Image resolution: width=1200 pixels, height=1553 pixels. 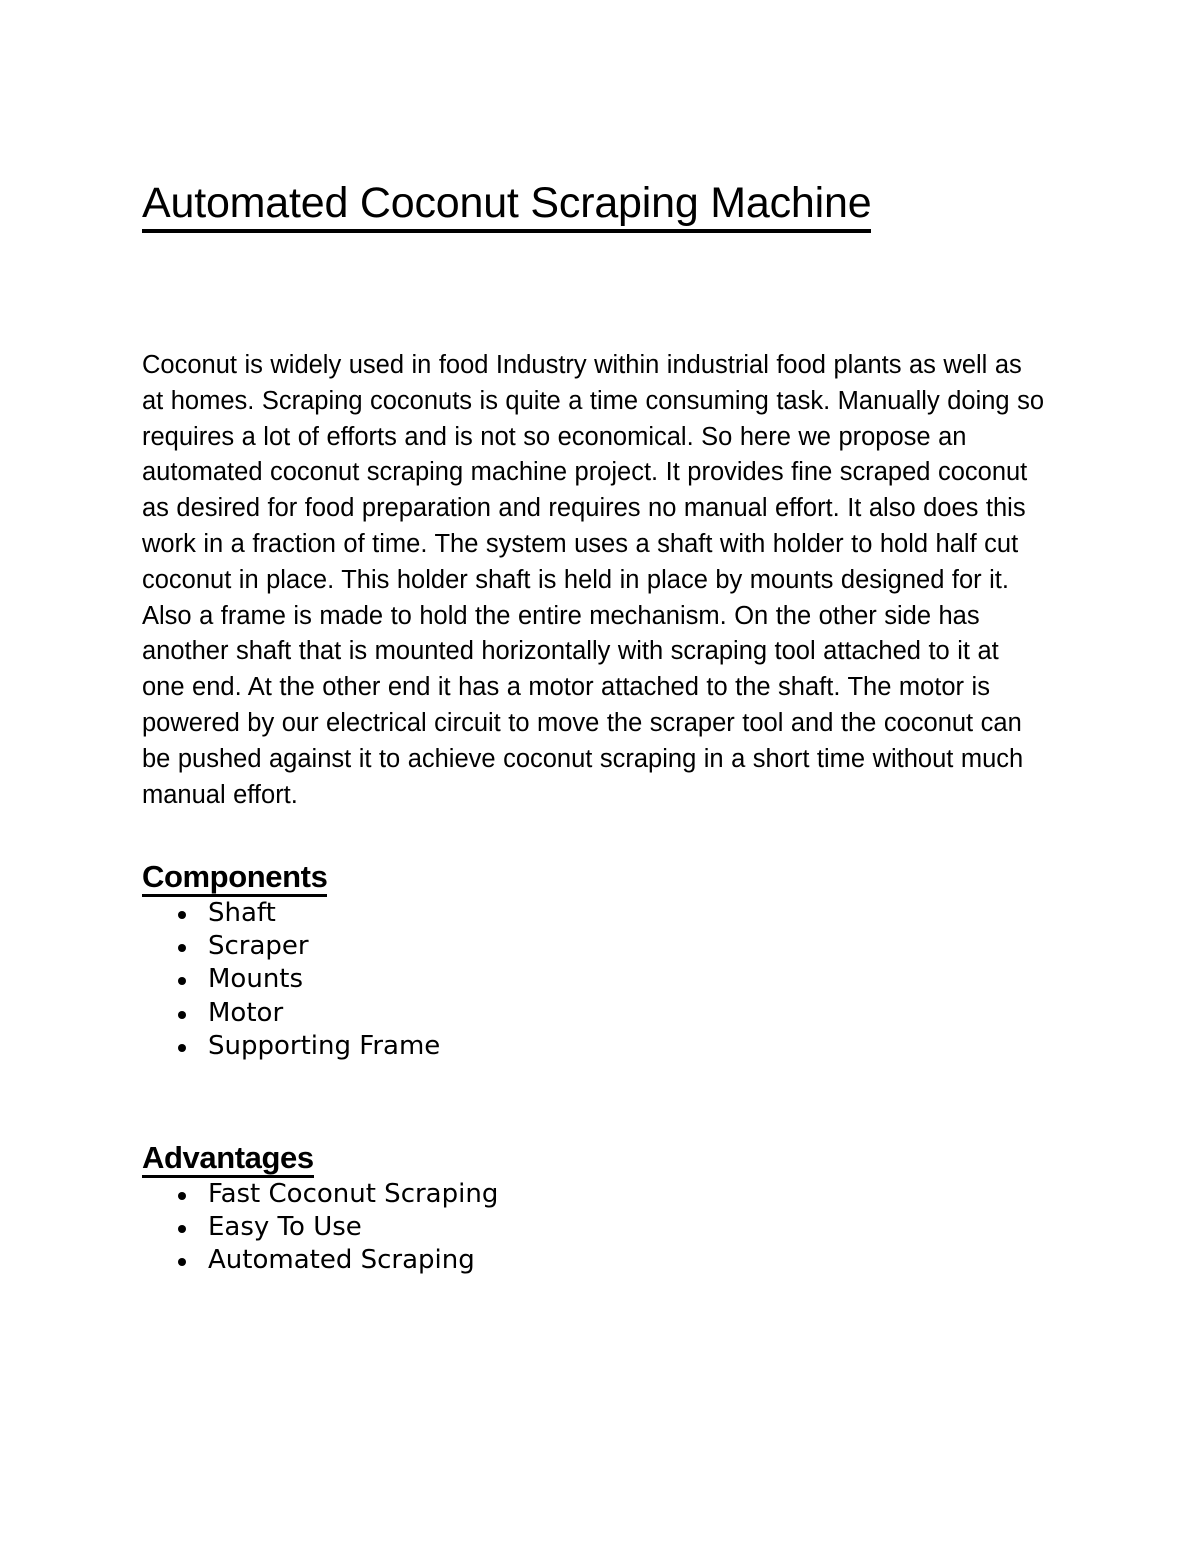 I want to click on page-title-text: Automated Coconut Scraping Machine, so click(x=507, y=205).